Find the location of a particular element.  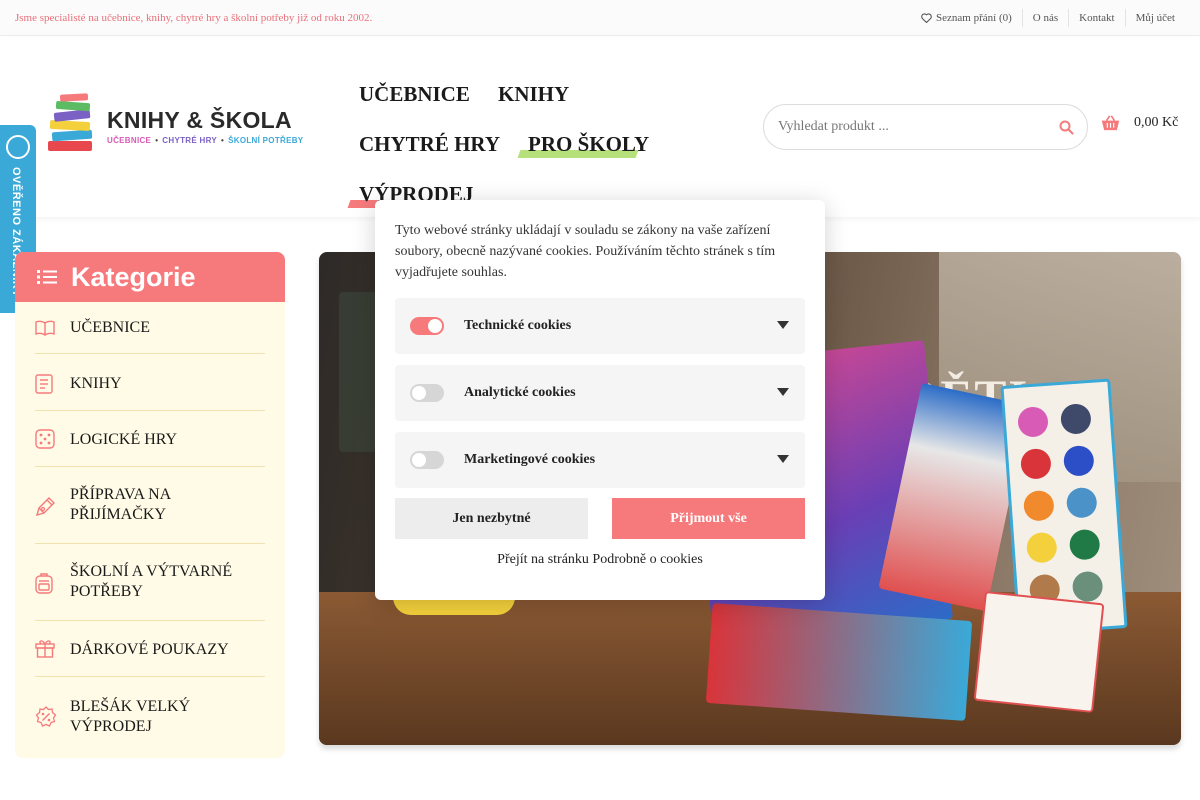

banner-product-clay is located at coordinates (839, 662).